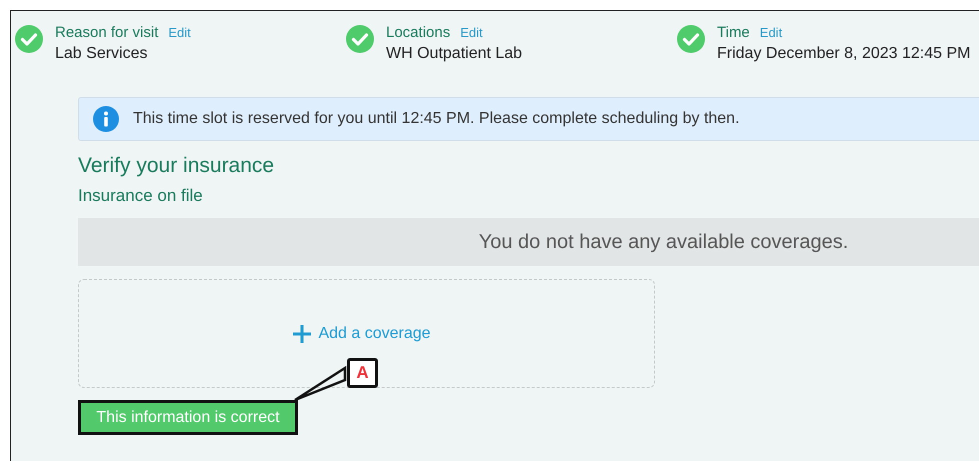  Describe the element at coordinates (361, 334) in the screenshot. I see `add-coverage-button: Add a coverage` at that location.